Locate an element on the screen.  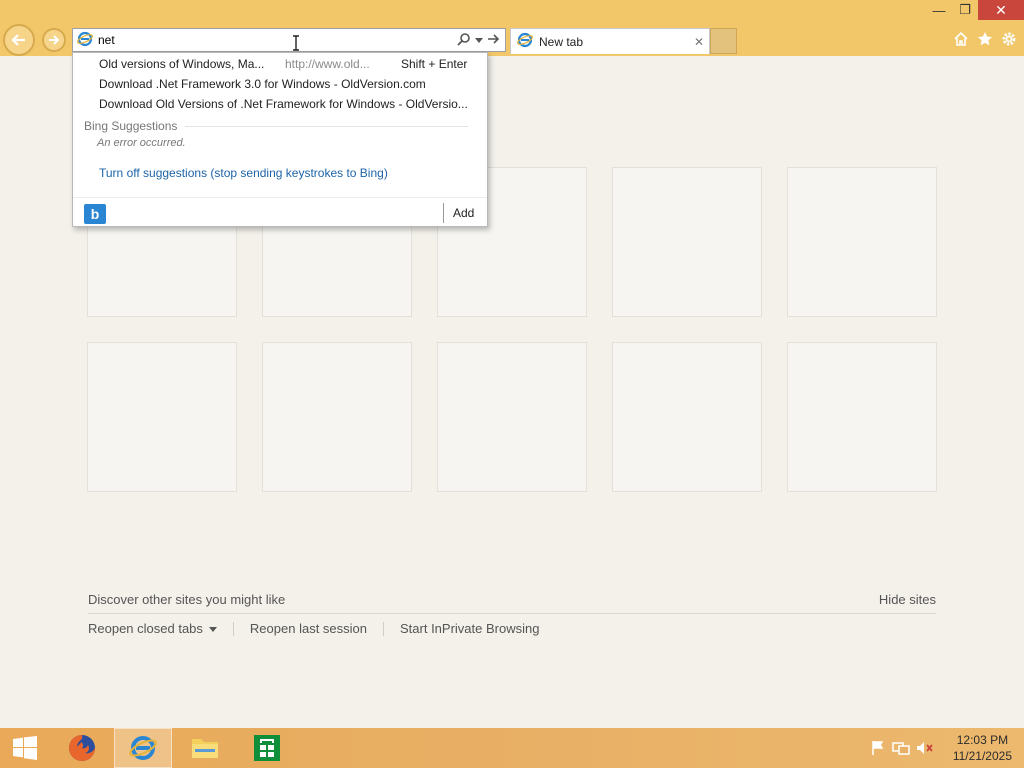
bing-icon: b is located at coordinates (95, 214).